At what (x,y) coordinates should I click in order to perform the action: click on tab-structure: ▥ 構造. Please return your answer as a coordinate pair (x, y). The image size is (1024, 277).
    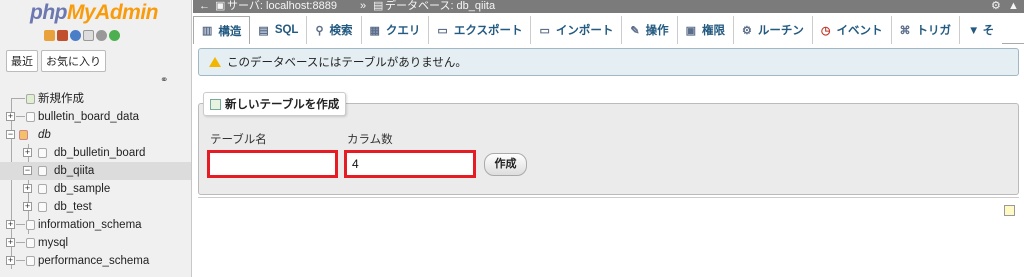
    Looking at the image, I should click on (222, 30).